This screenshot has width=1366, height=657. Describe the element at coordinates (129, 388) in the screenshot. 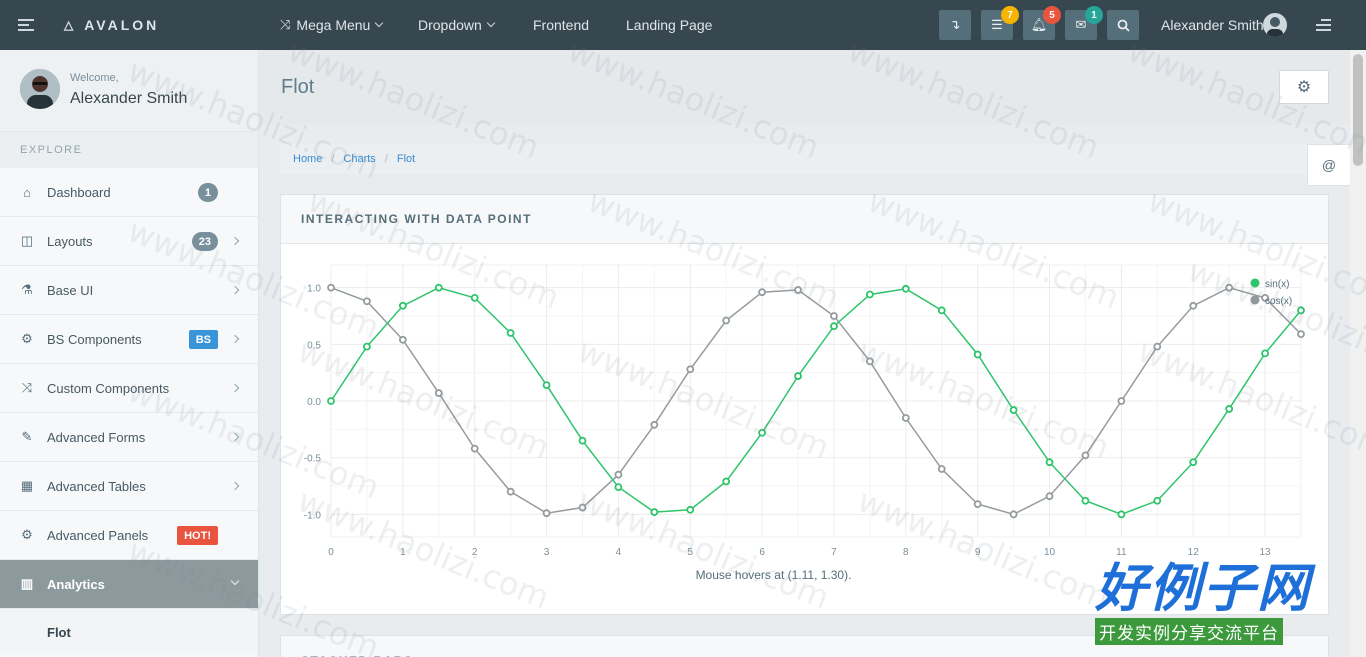

I see `sidebar-item-custom-components: ⤨ Custom Components` at that location.